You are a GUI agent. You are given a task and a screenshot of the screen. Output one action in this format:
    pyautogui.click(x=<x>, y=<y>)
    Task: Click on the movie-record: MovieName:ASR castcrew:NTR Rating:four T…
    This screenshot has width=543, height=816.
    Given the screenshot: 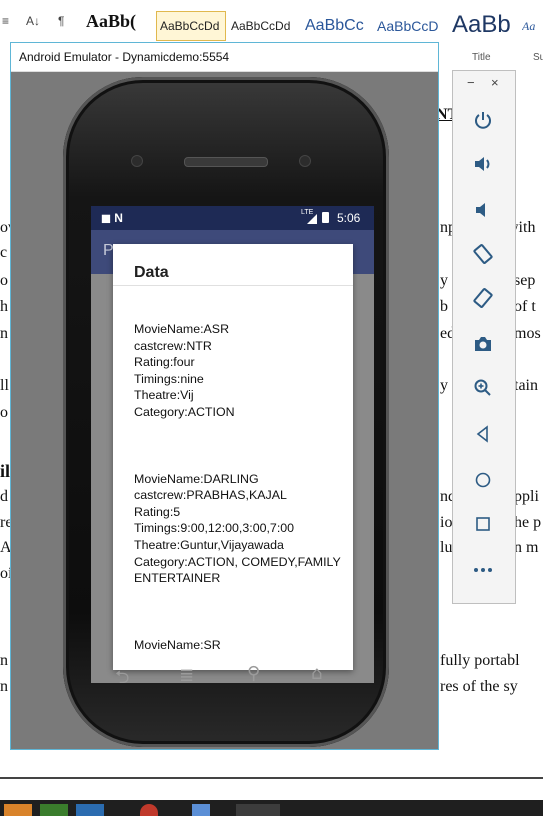 What is the action you would take?
    pyautogui.click(x=239, y=371)
    